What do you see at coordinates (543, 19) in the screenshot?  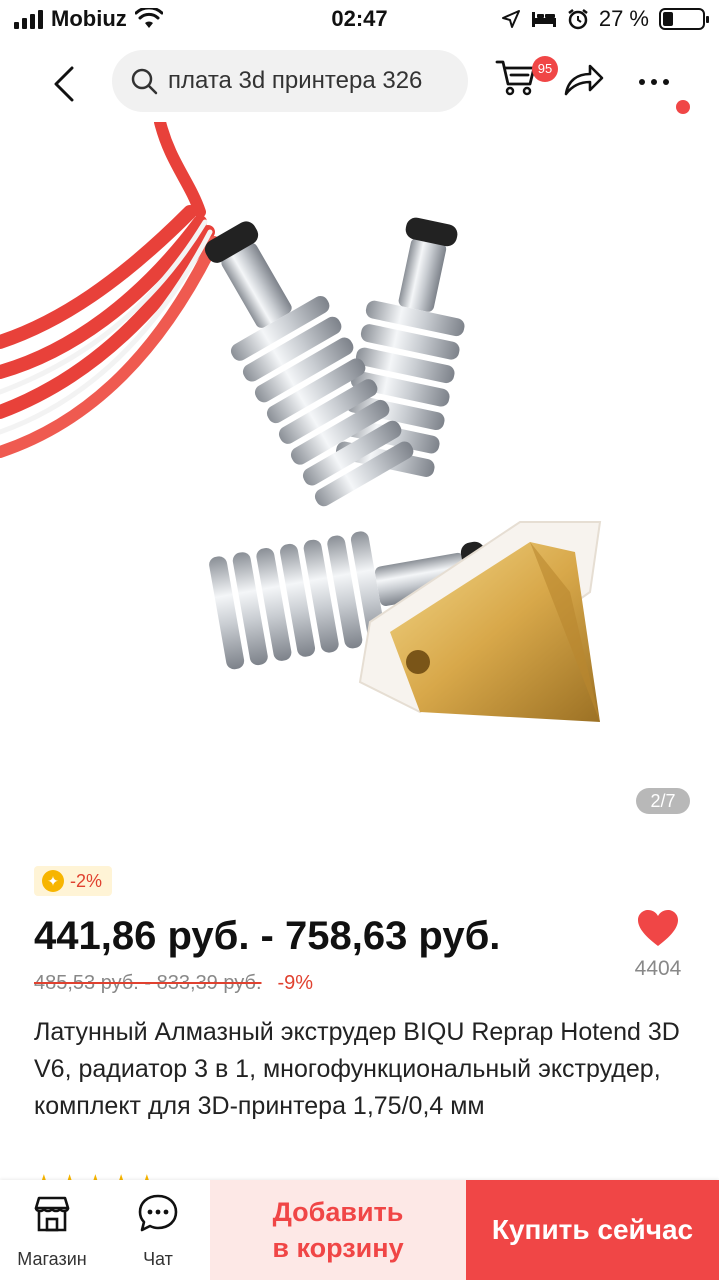 I see `bed-icon` at bounding box center [543, 19].